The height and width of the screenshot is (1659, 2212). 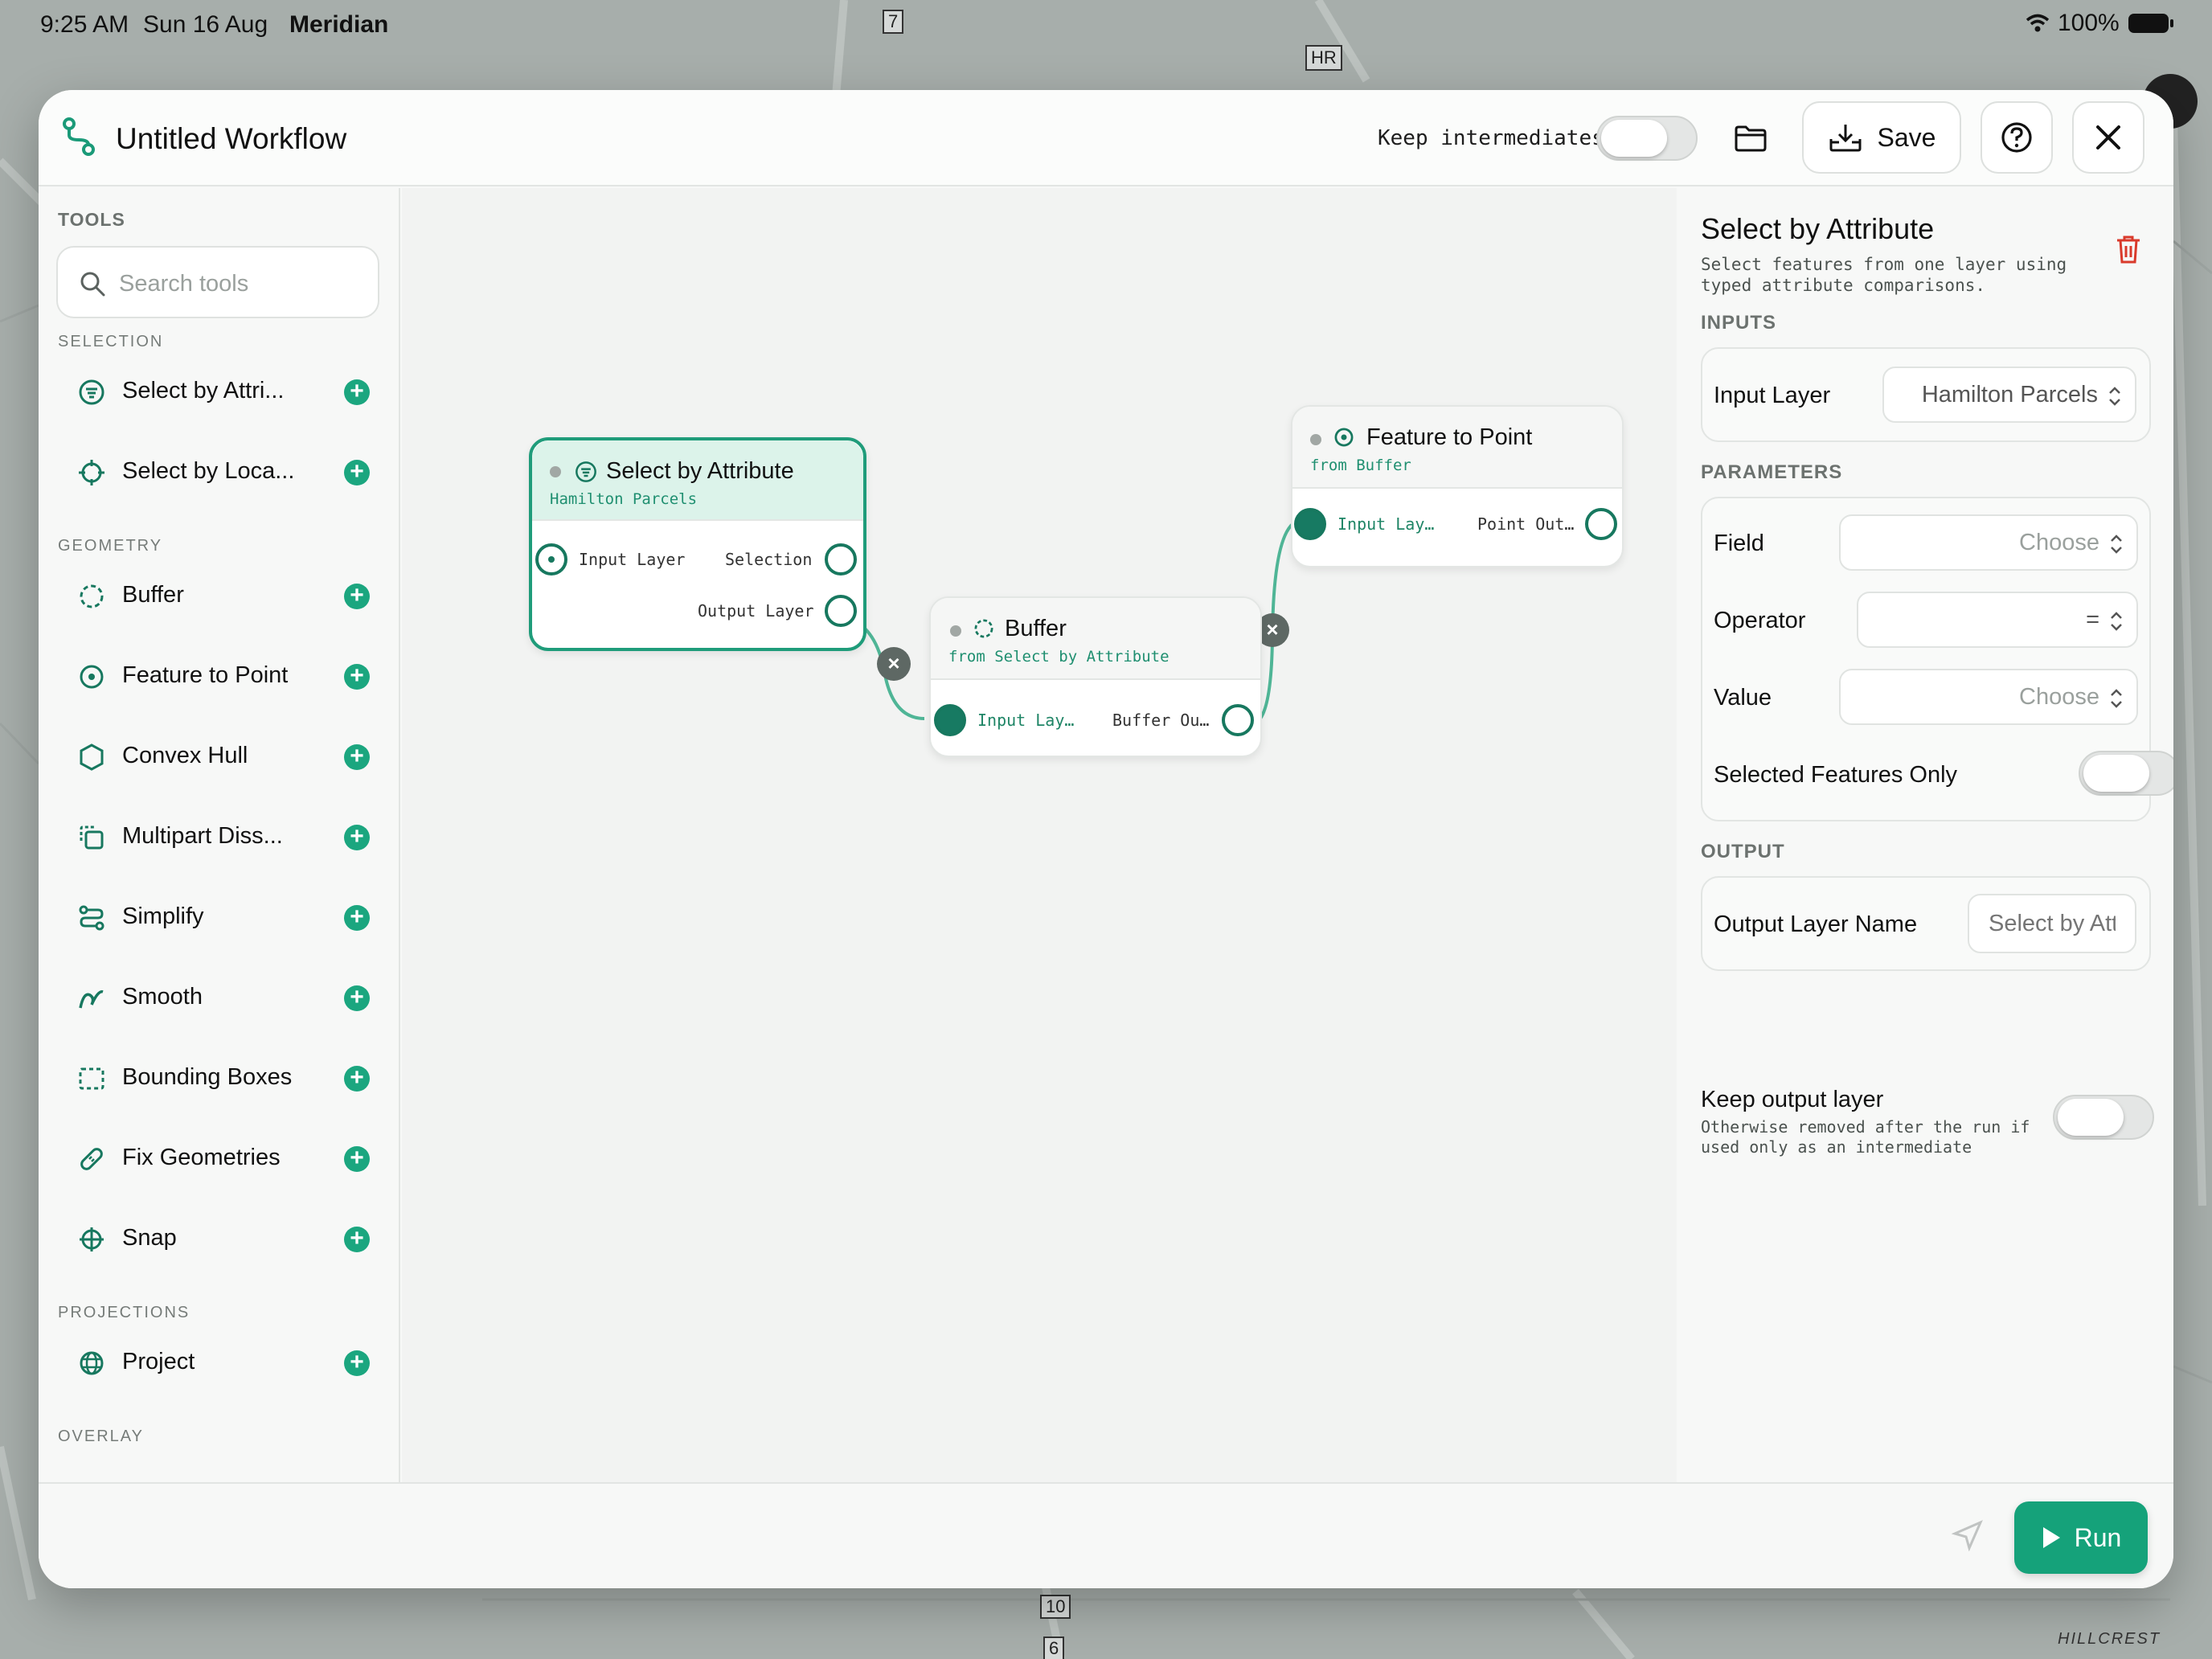 What do you see at coordinates (1926, 924) in the screenshot?
I see `output-card: Output Layer Name` at bounding box center [1926, 924].